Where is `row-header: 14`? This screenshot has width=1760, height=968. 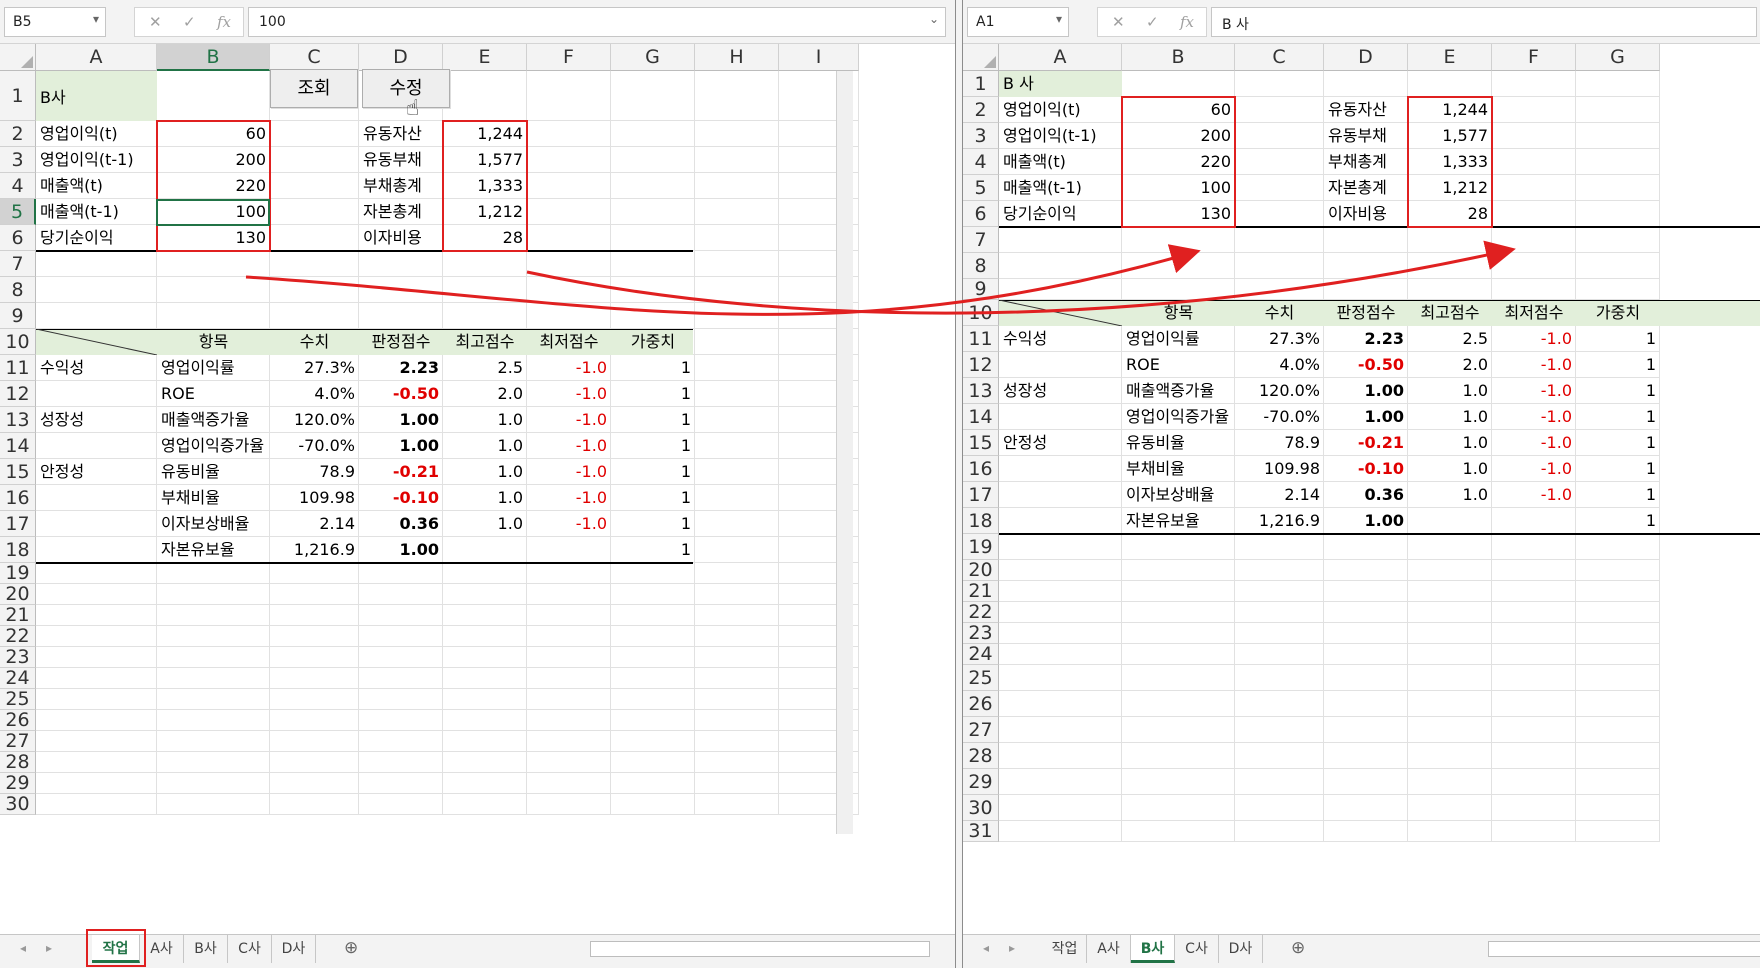
row-header: 14 is located at coordinates (981, 417).